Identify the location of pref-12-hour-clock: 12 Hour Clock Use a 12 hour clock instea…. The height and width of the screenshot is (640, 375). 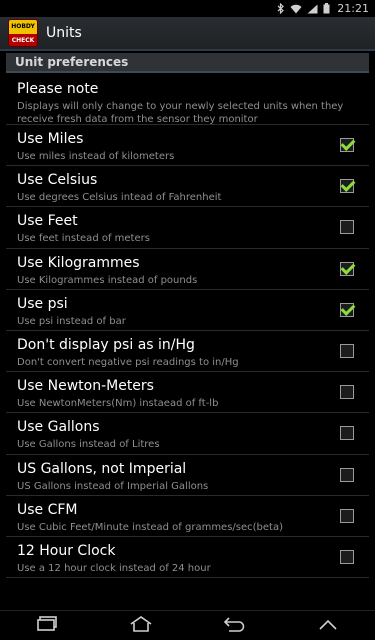
(187, 558).